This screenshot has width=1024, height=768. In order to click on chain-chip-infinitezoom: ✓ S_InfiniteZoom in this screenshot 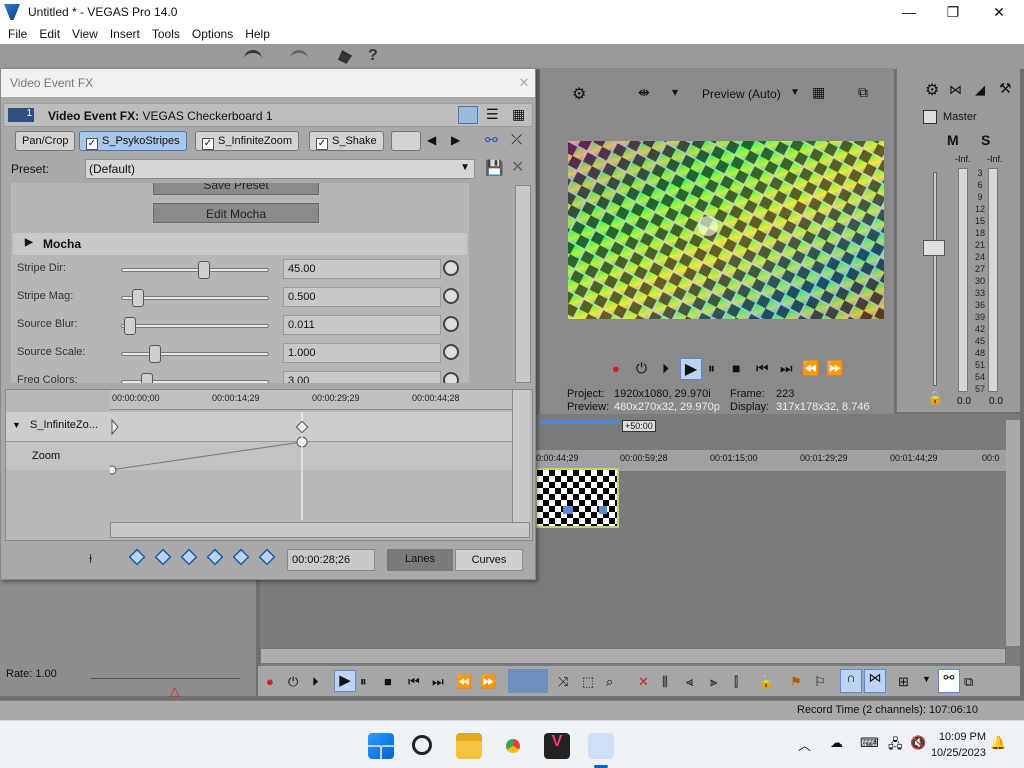, I will do `click(247, 141)`.